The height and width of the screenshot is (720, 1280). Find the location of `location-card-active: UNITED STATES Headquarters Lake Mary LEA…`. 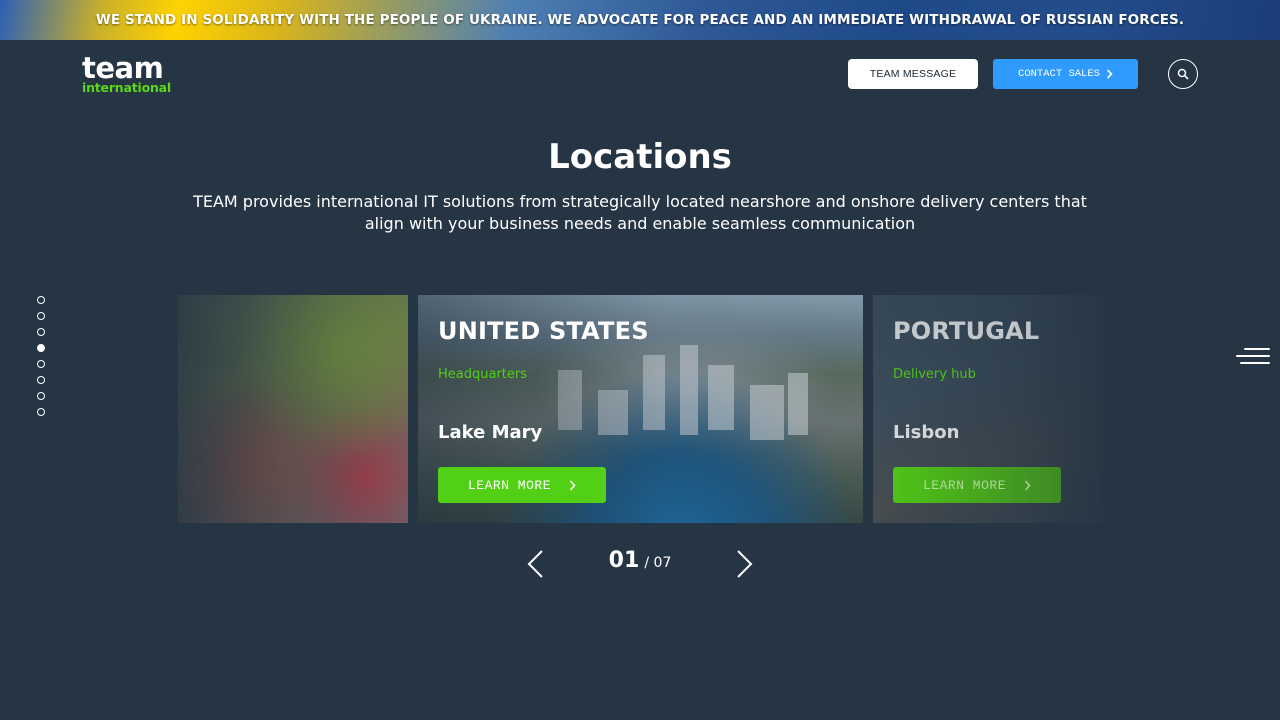

location-card-active: UNITED STATES Headquarters Lake Mary LEA… is located at coordinates (640, 409).